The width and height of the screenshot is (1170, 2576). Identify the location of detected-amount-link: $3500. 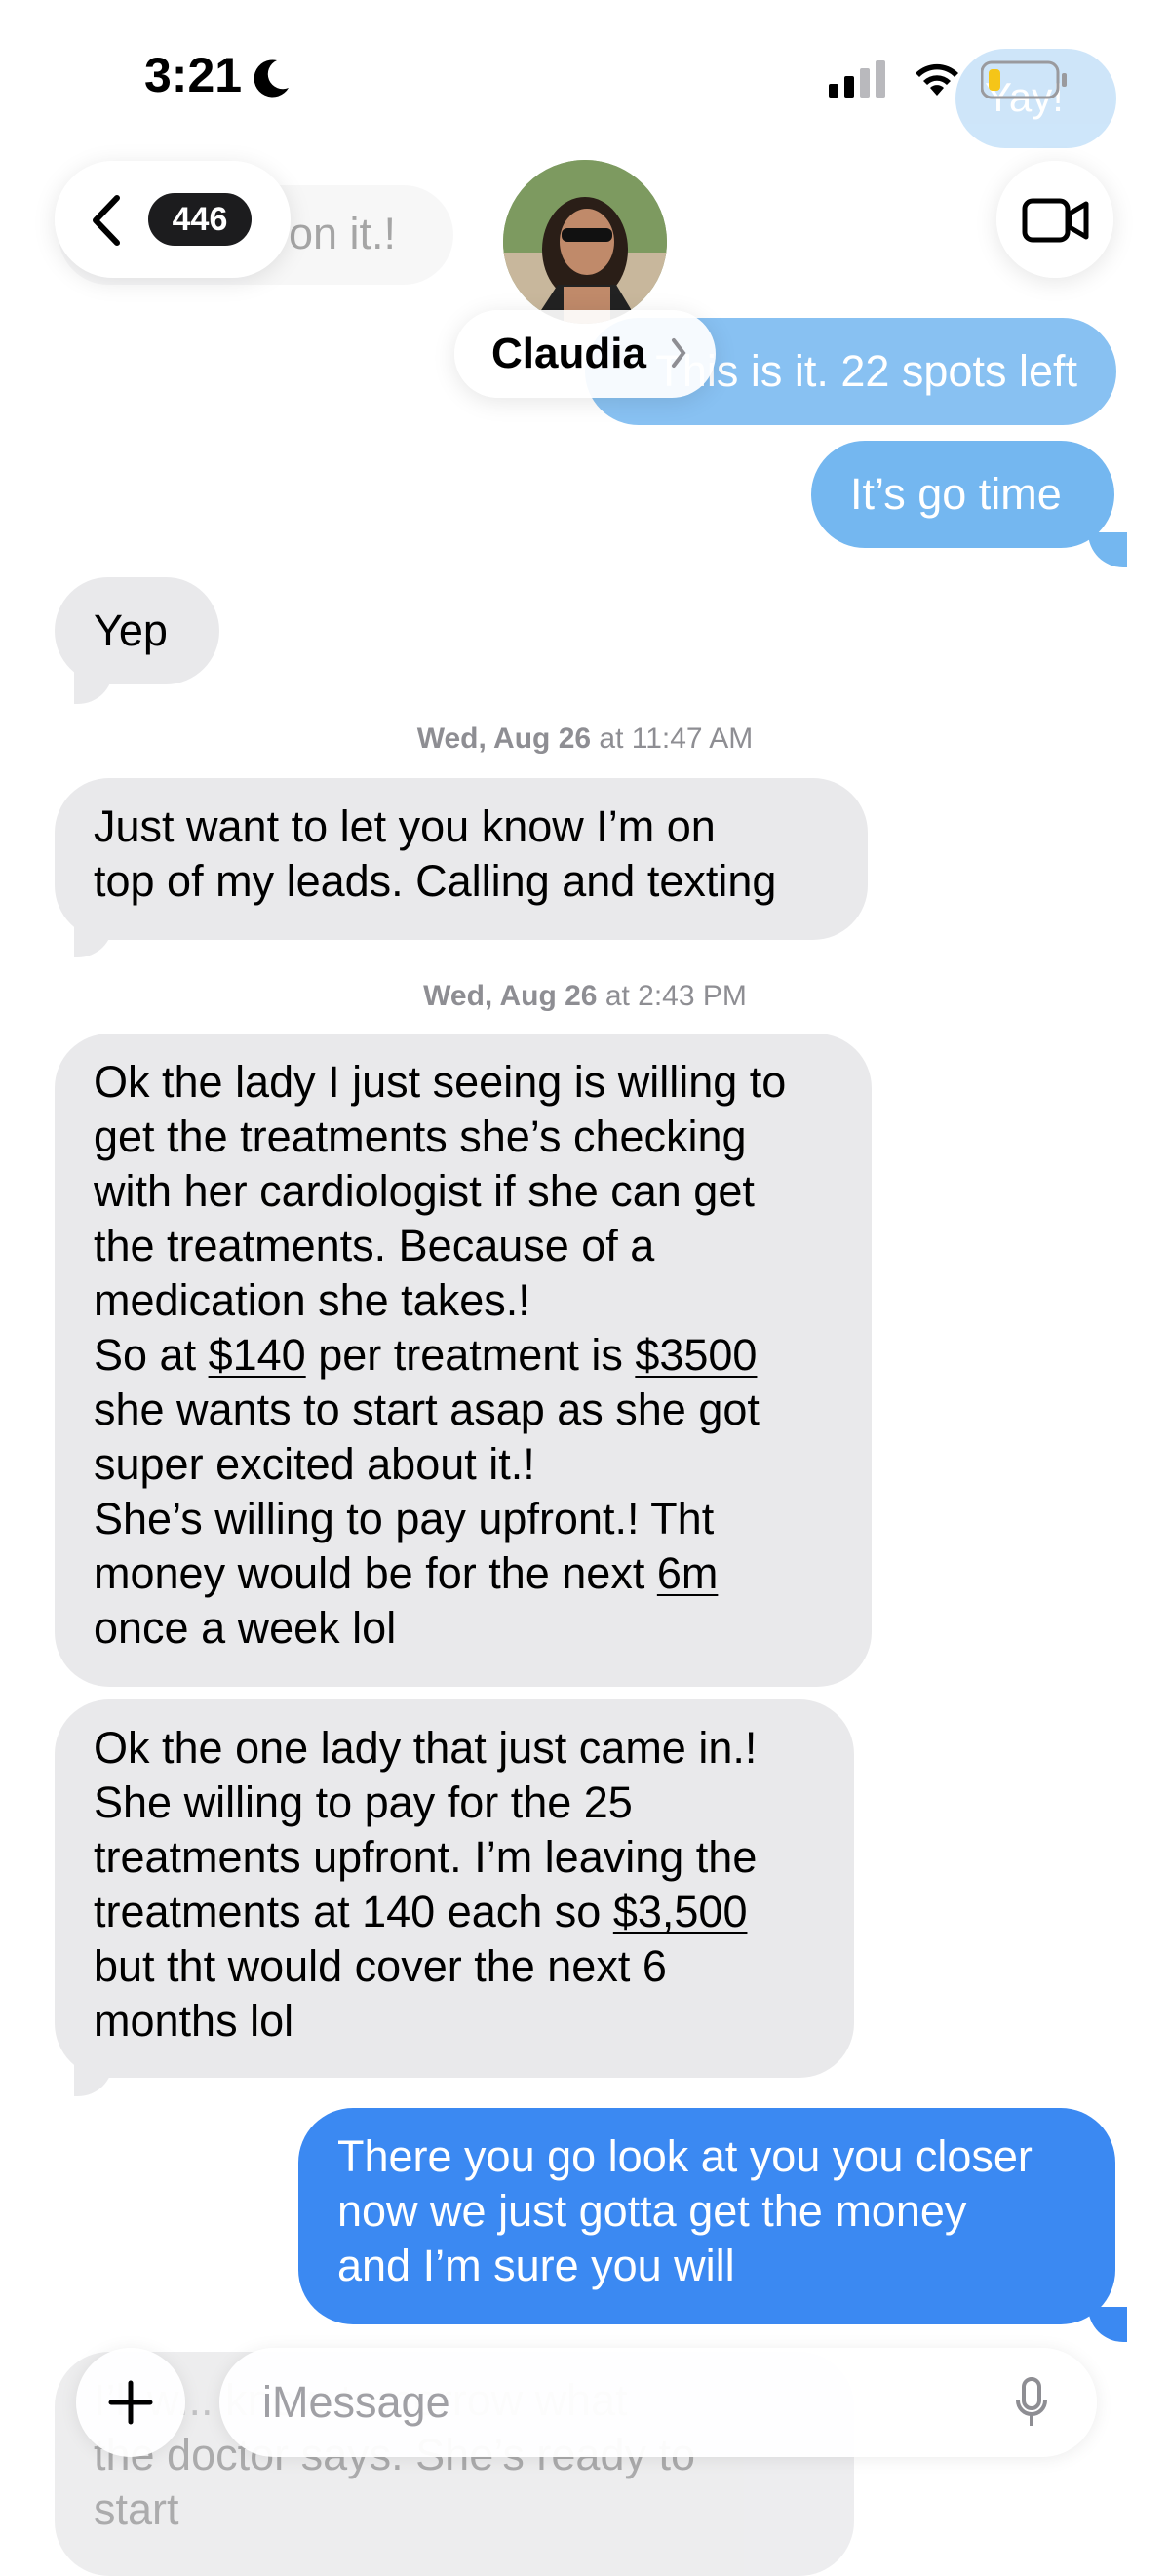
(696, 1355).